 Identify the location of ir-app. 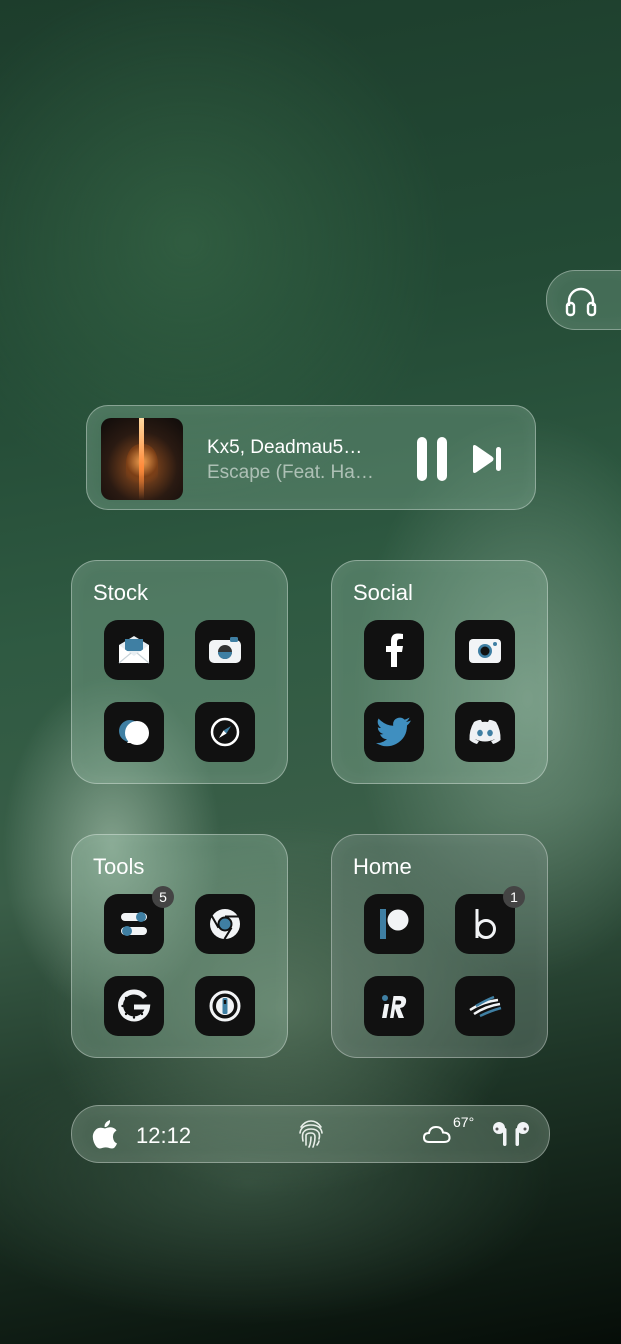
(394, 1006).